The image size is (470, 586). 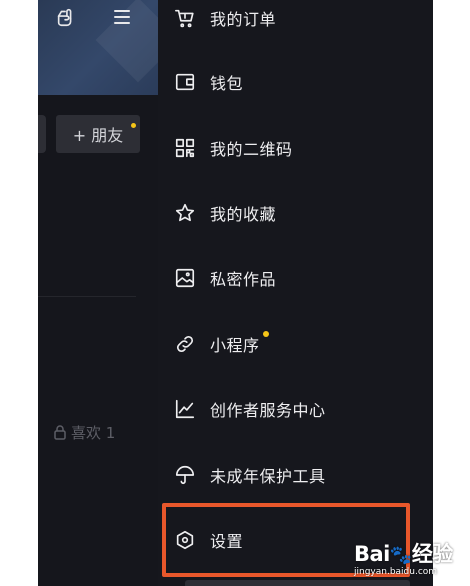 I want to click on qr-code-icon, so click(x=185, y=148).